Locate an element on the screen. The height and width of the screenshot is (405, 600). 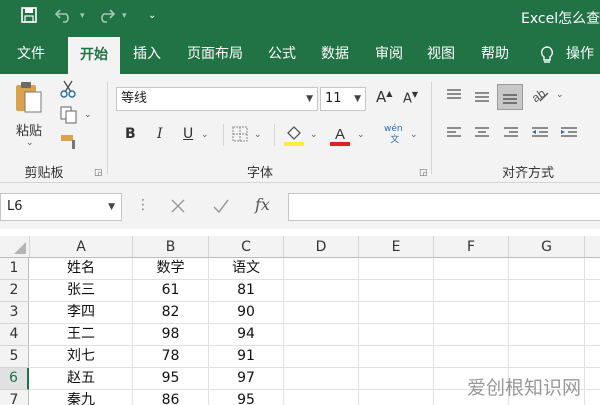
redo-dropdown-icon: ▾ is located at coordinates (124, 16).